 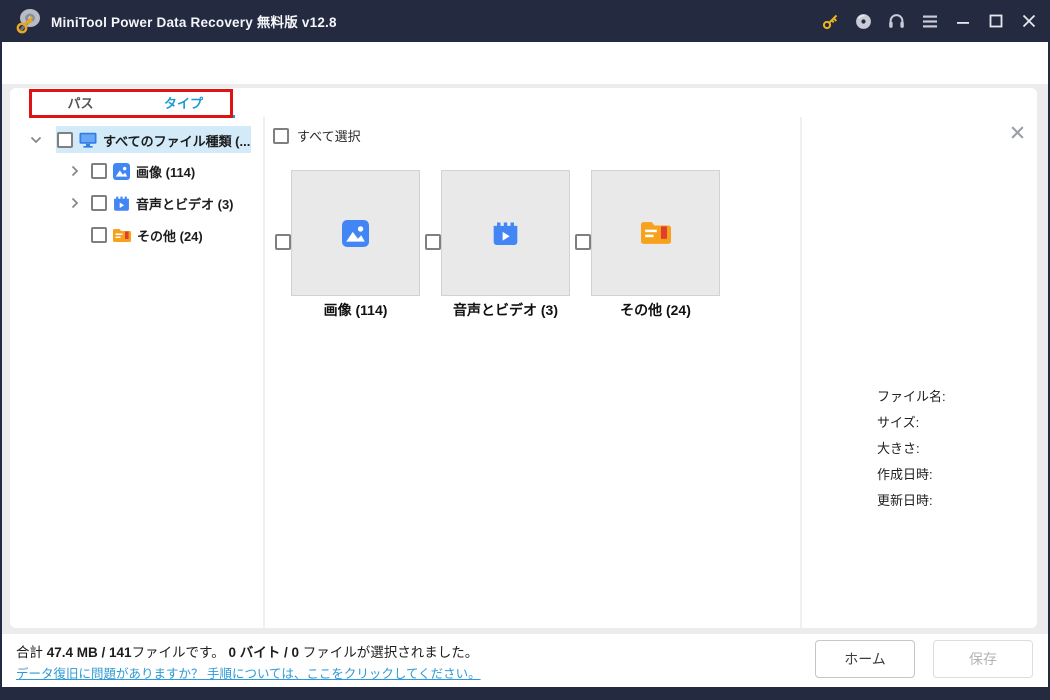 What do you see at coordinates (905, 474) in the screenshot?
I see `detail-label-created: 作成日時:` at bounding box center [905, 474].